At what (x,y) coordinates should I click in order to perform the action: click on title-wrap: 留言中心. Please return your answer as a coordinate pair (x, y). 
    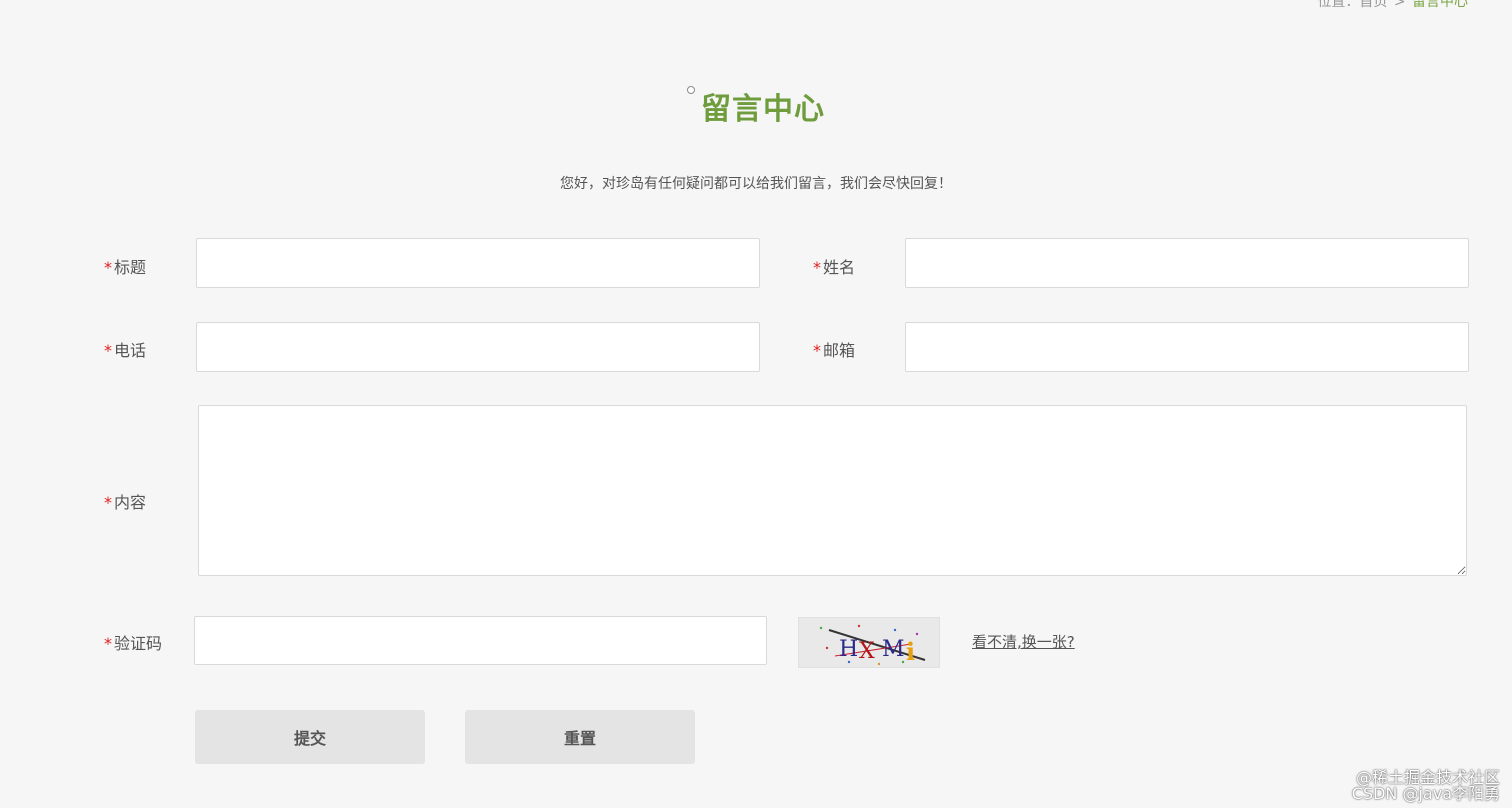
    Looking at the image, I should click on (756, 106).